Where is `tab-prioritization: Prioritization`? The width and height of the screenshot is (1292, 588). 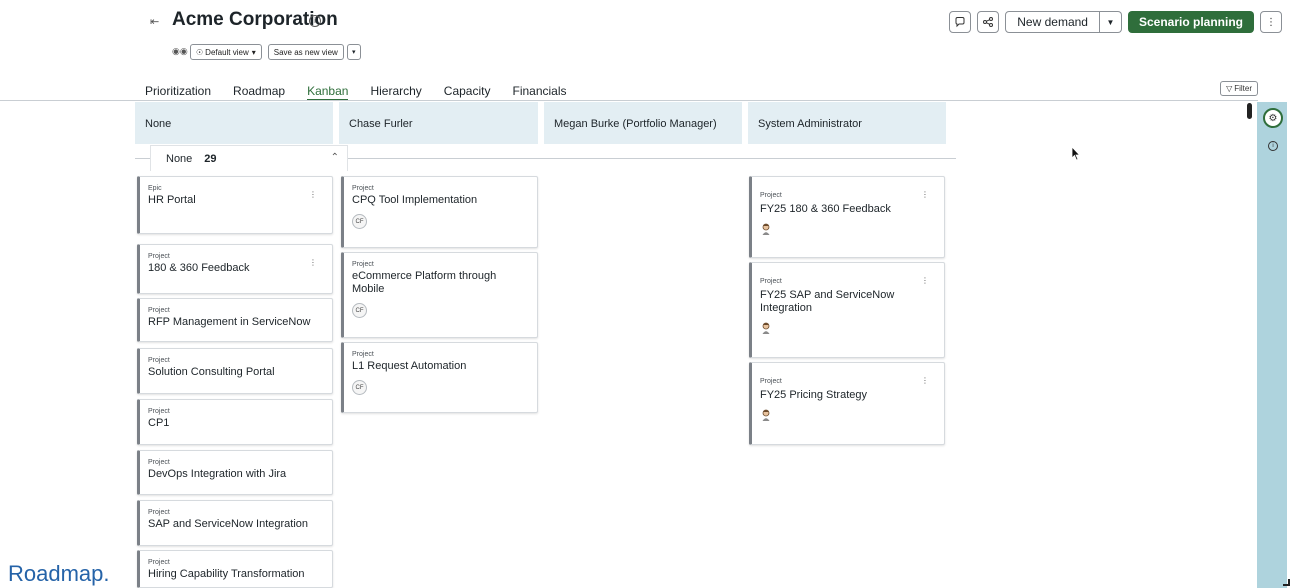
tab-prioritization: Prioritization is located at coordinates (178, 90).